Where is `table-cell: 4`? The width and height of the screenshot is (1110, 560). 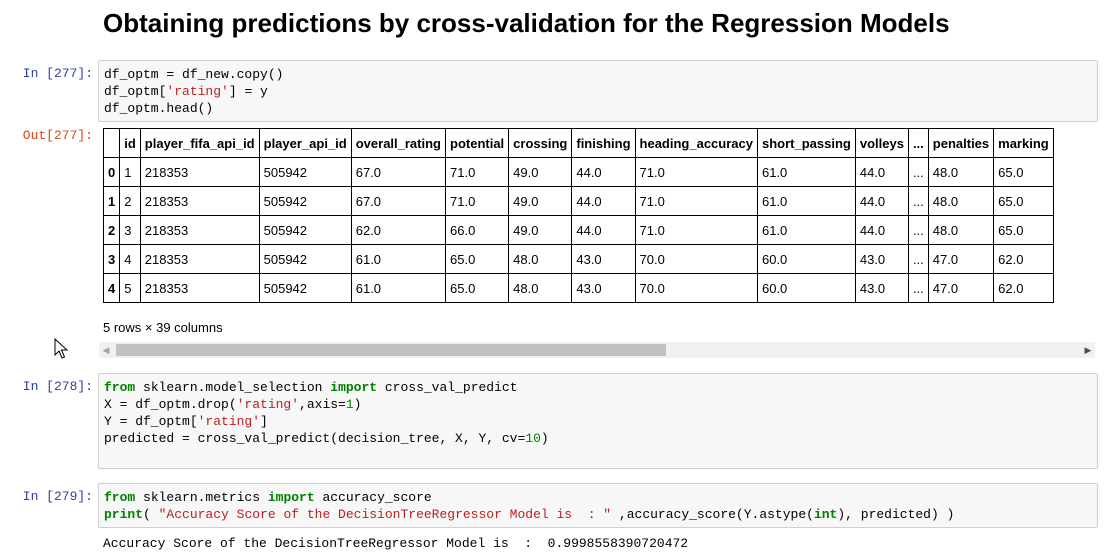 table-cell: 4 is located at coordinates (130, 259).